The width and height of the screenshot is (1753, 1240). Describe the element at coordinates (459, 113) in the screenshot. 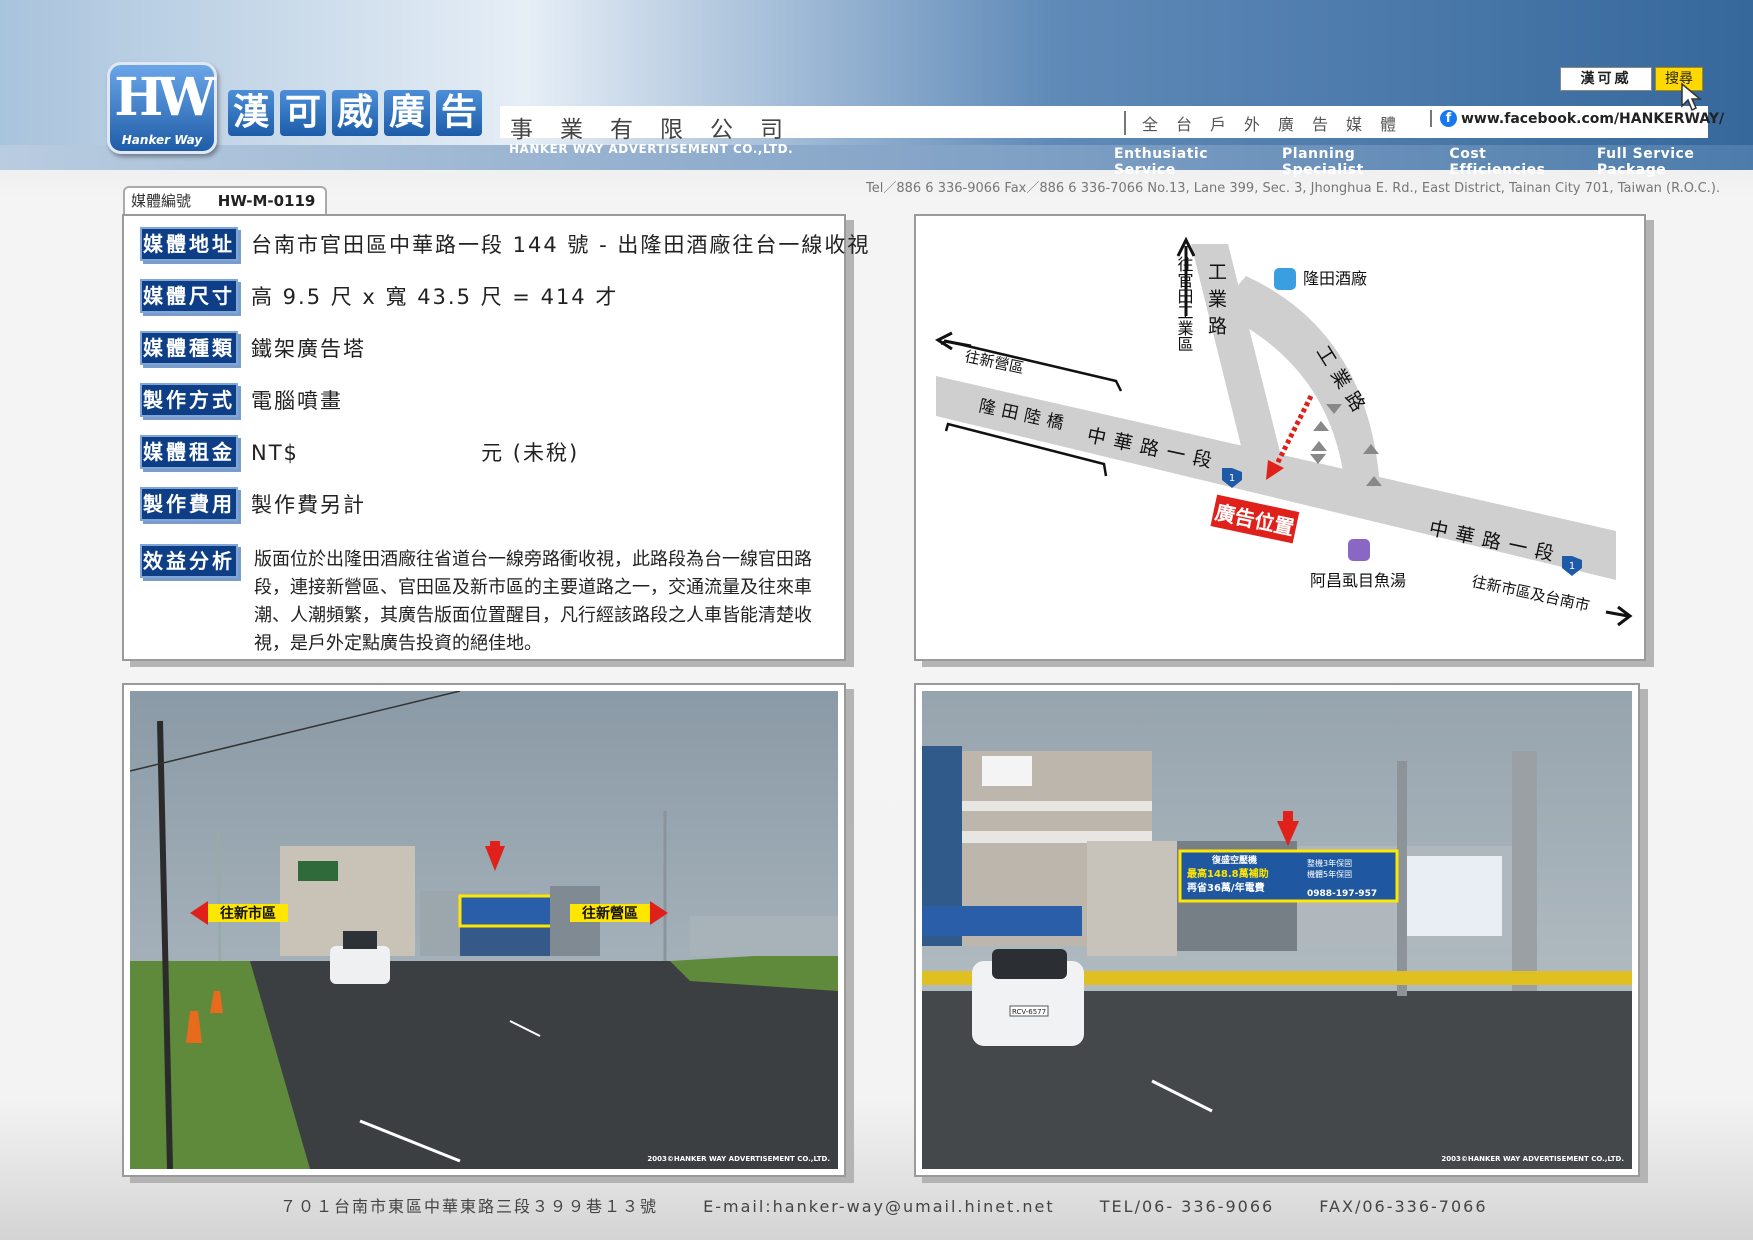

I see `brand-char: 告` at that location.